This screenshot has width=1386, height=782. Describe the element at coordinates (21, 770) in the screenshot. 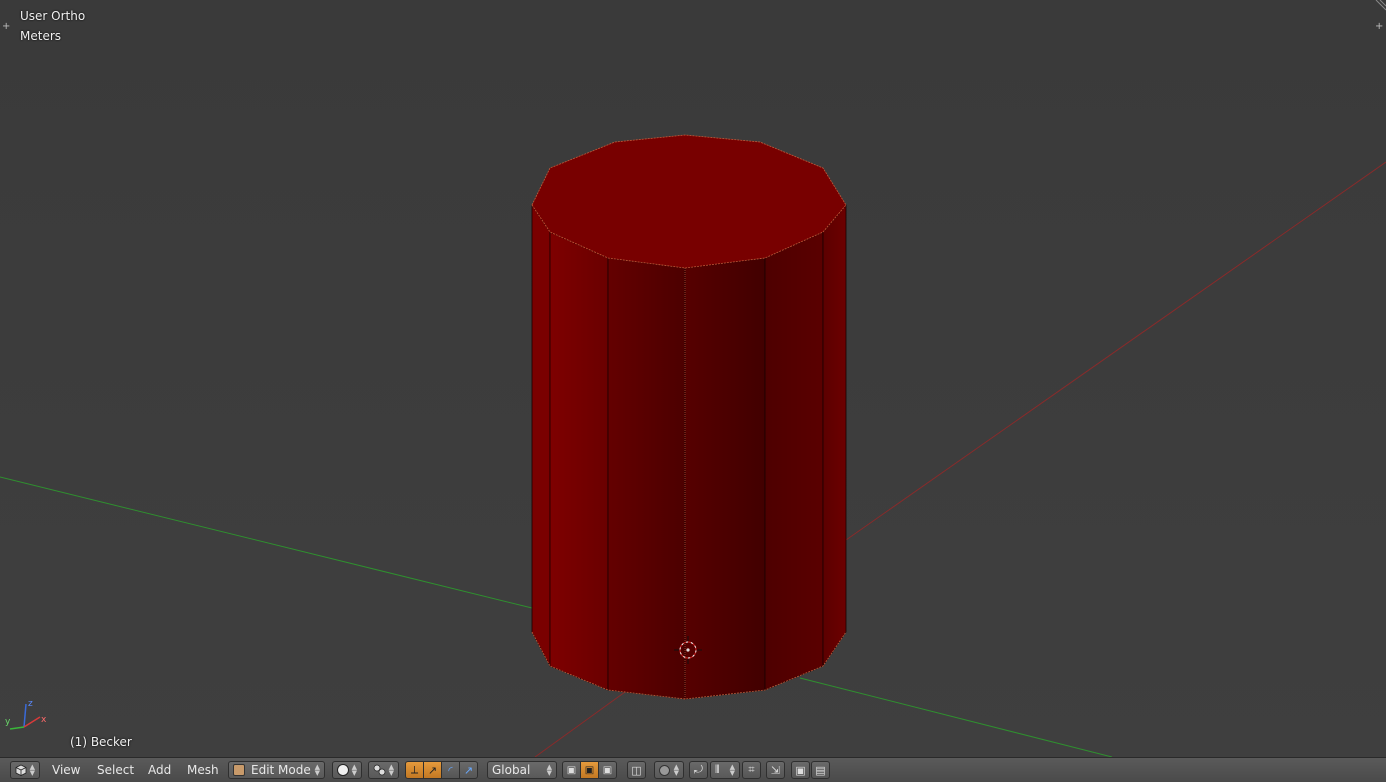

I see `3d-view-cube-icon` at that location.